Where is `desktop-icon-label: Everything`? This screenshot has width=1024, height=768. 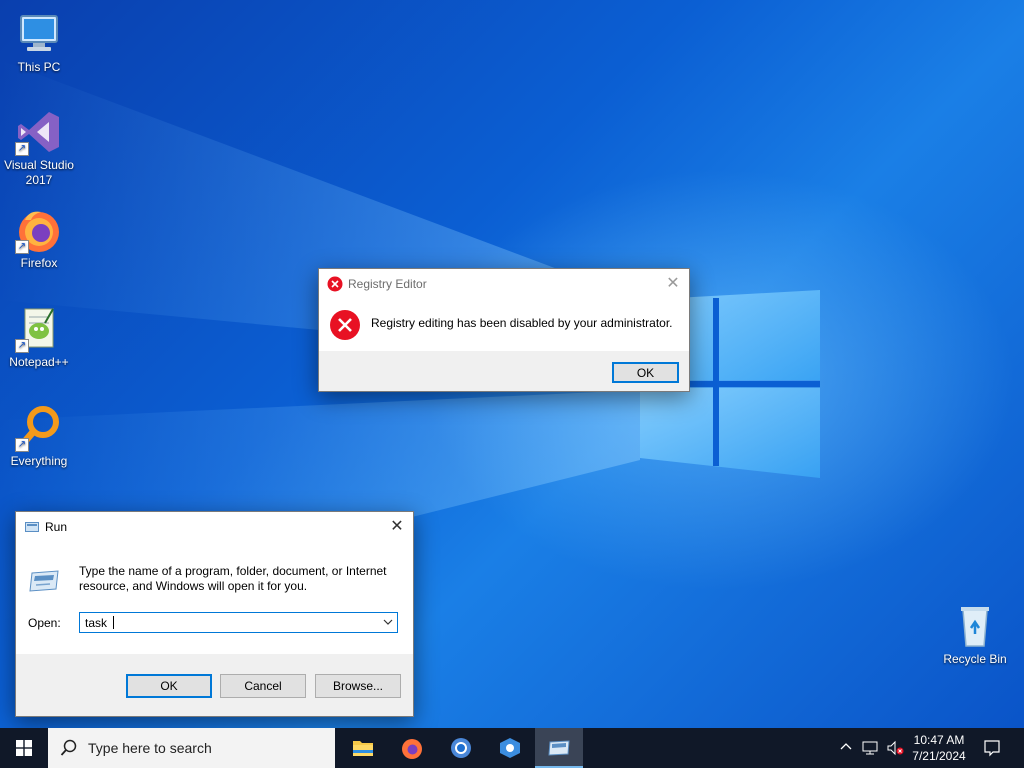 desktop-icon-label: Everything is located at coordinates (39, 461).